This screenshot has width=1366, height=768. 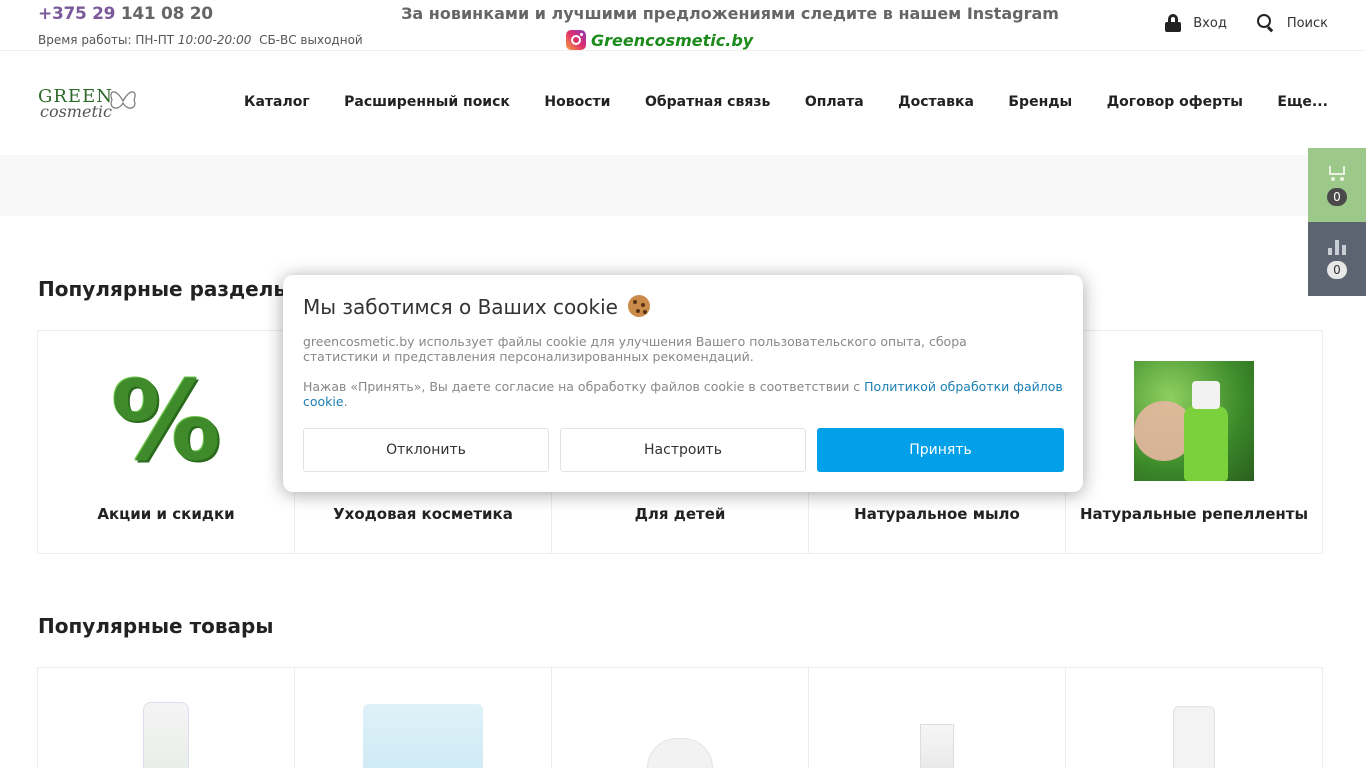 I want to click on login-label: Вход, so click(x=1210, y=23).